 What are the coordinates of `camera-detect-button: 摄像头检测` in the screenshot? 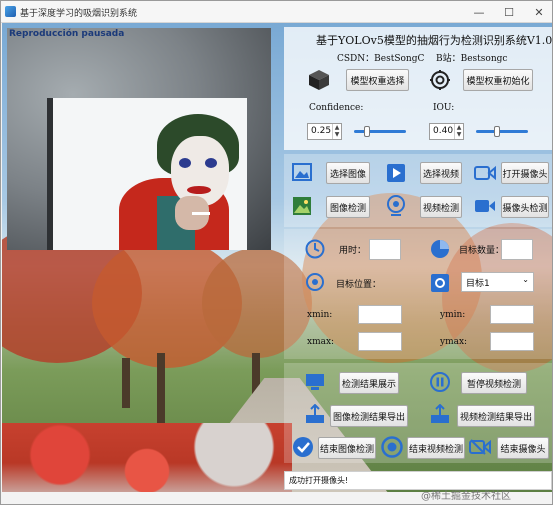 It's located at (525, 207).